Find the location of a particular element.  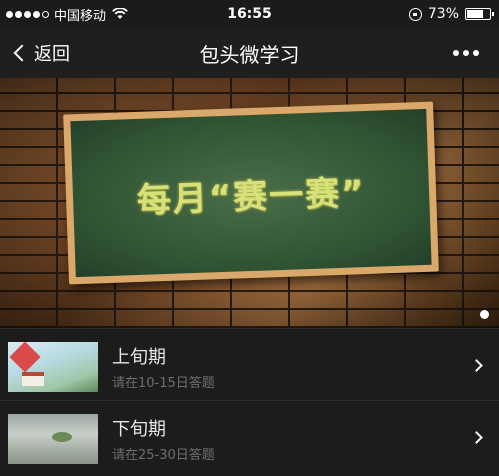

kite-illustration is located at coordinates (25, 357).